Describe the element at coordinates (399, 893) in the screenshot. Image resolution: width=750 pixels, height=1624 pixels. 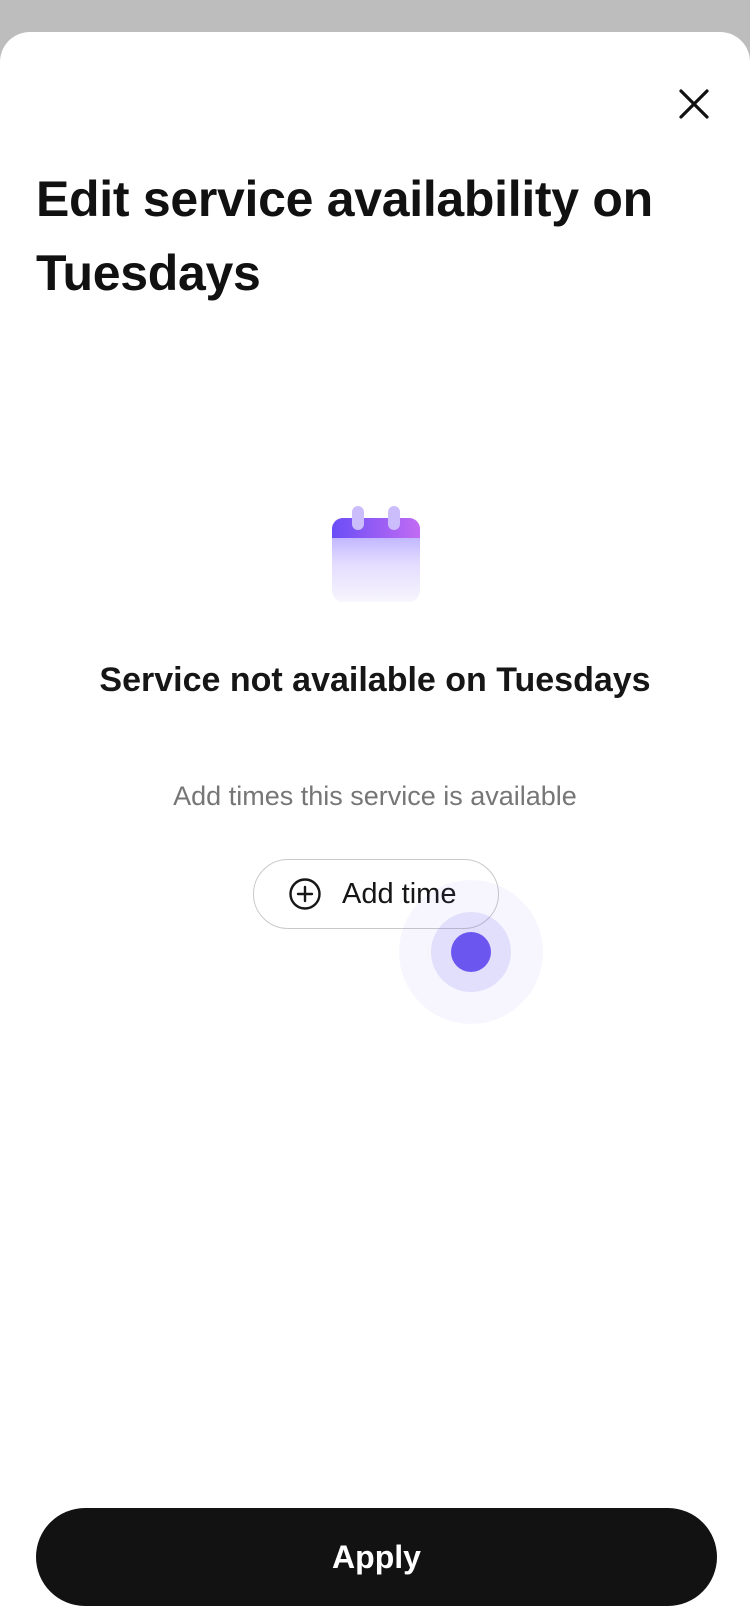
I see `add-time-label: Add time` at that location.